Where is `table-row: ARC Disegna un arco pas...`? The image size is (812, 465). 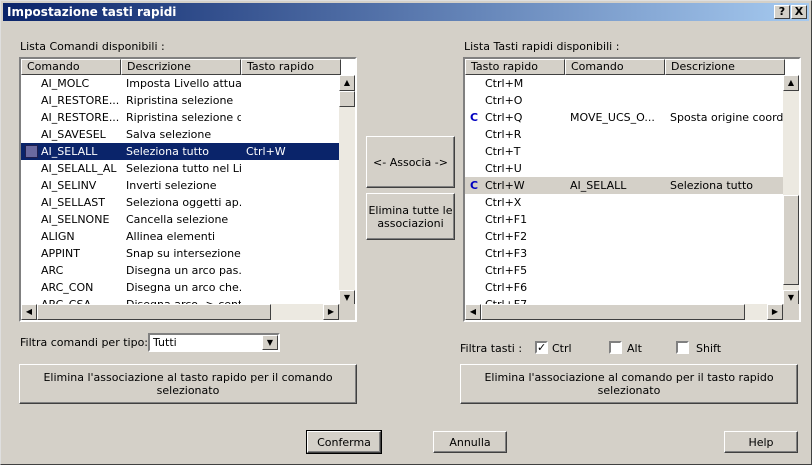 table-row: ARC Disegna un arco pas... is located at coordinates (180, 270).